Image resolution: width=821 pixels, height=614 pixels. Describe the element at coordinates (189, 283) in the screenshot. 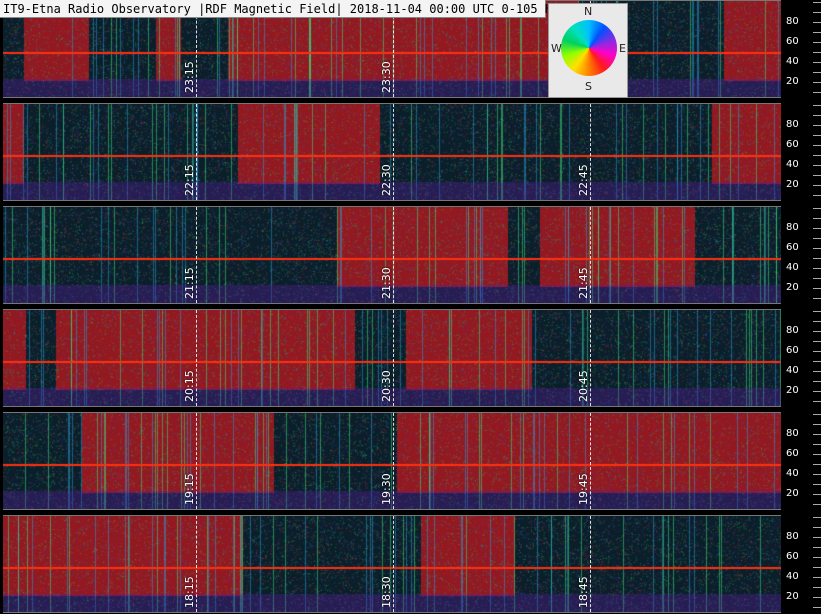

I see `time-marker-label: 21:15` at that location.